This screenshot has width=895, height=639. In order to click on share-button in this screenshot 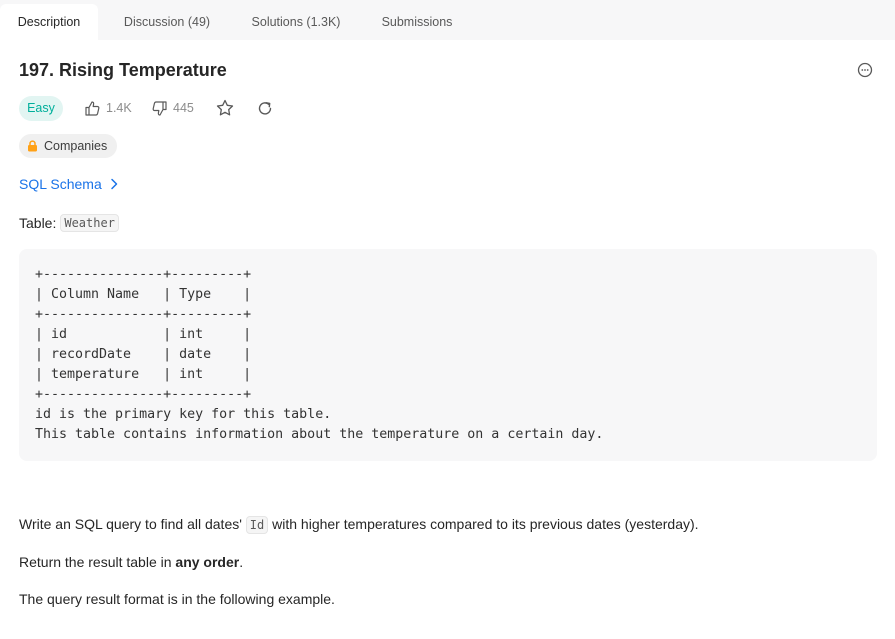, I will do `click(265, 108)`.